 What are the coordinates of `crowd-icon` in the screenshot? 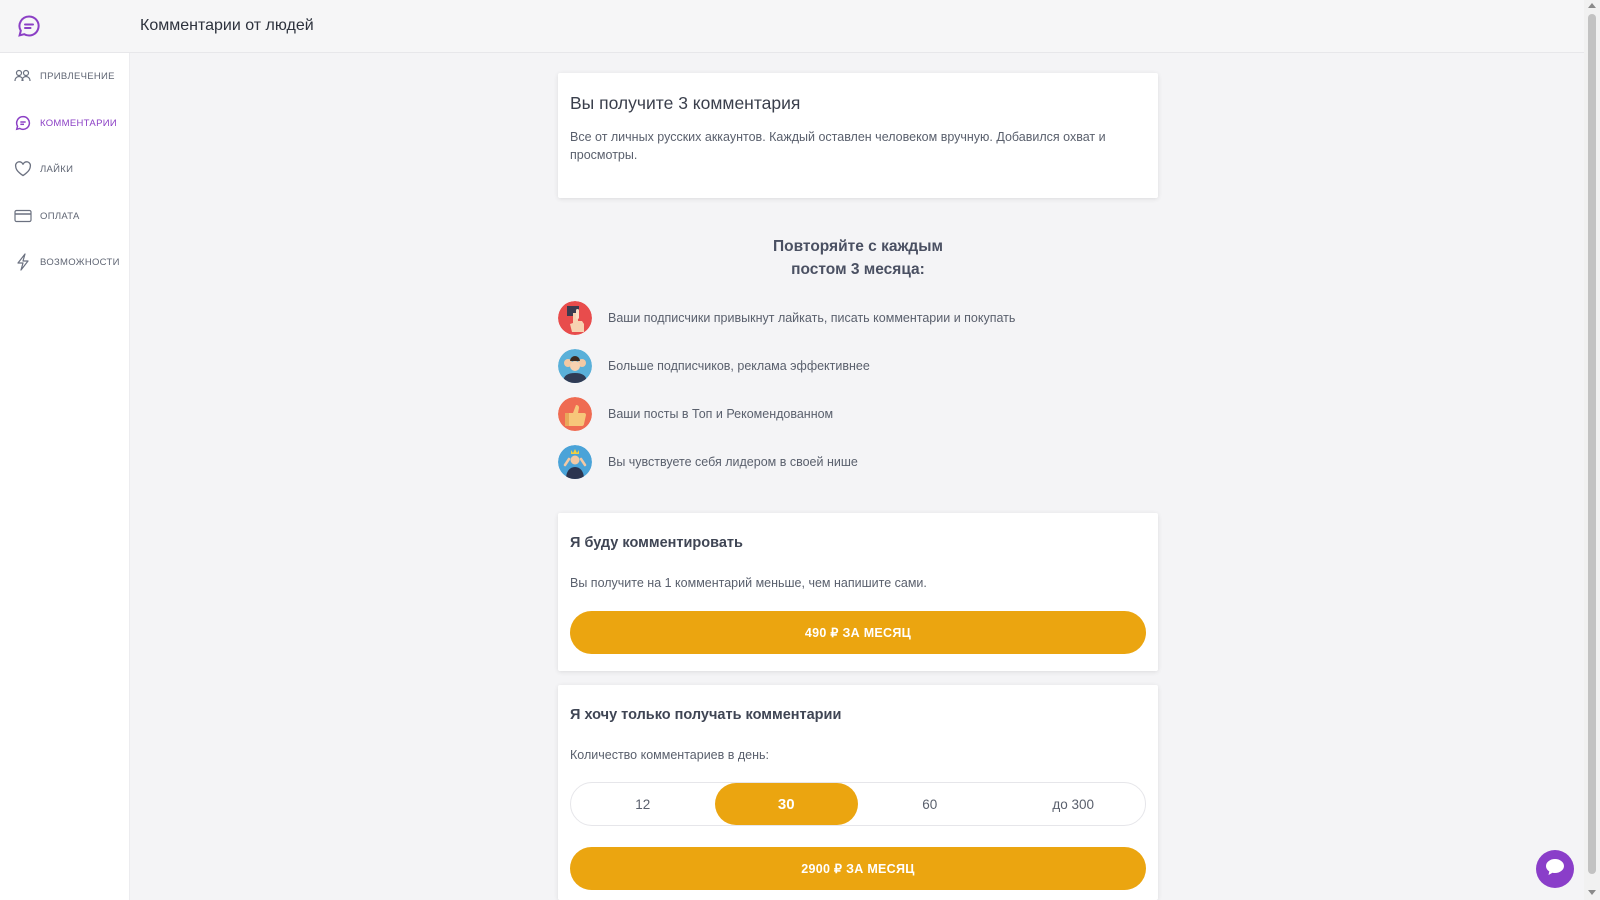 It's located at (575, 366).